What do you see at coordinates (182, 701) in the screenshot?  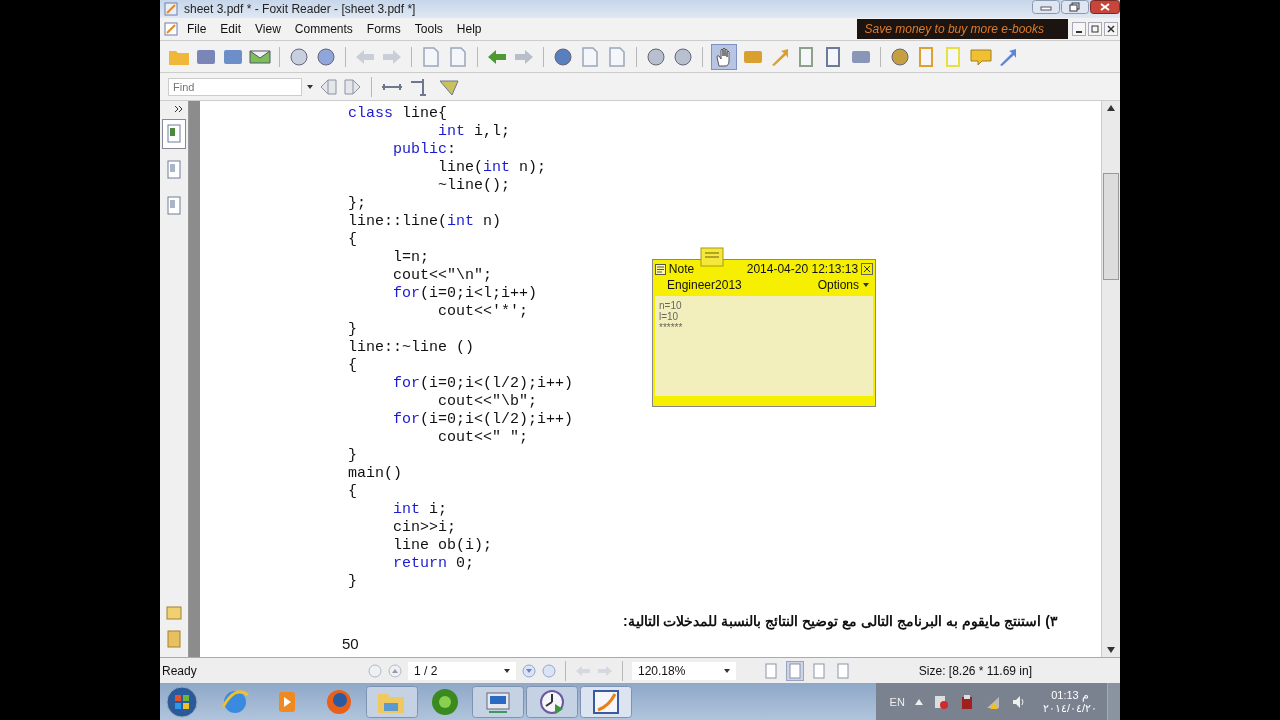 I see `start-button` at bounding box center [182, 701].